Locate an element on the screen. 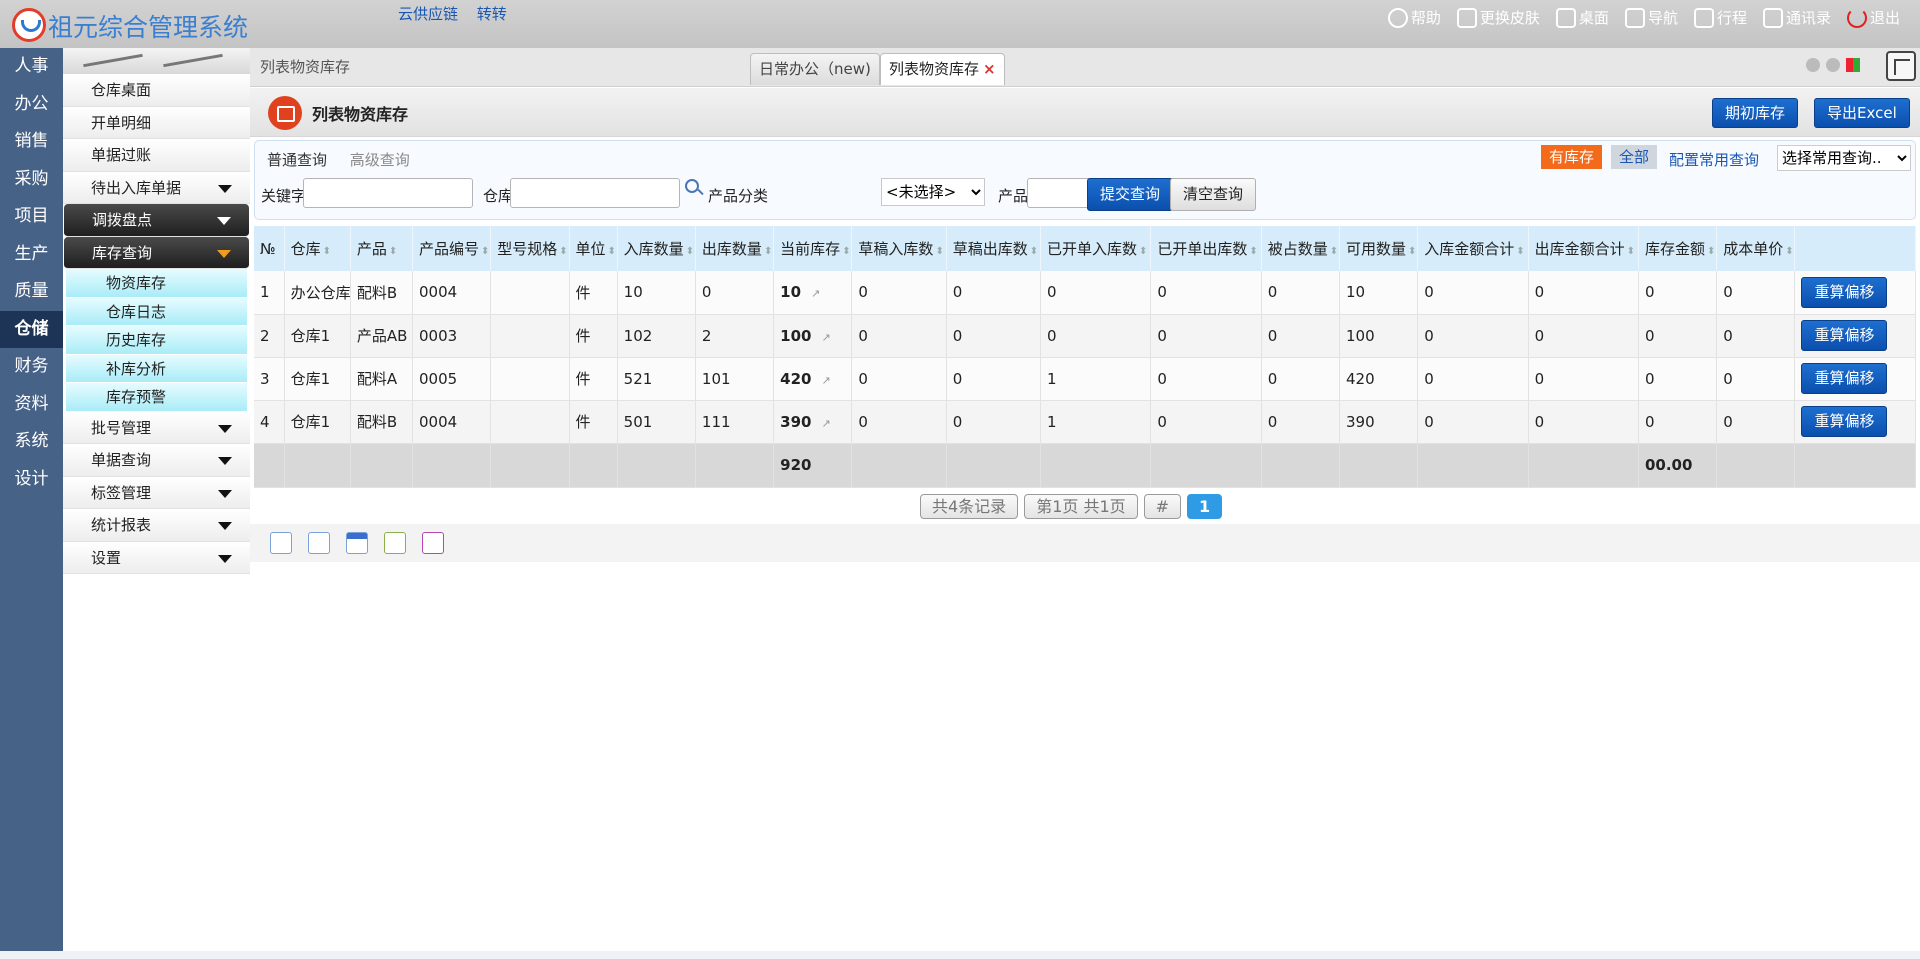 The height and width of the screenshot is (959, 1920). module-system: 系统 is located at coordinates (31, 442).